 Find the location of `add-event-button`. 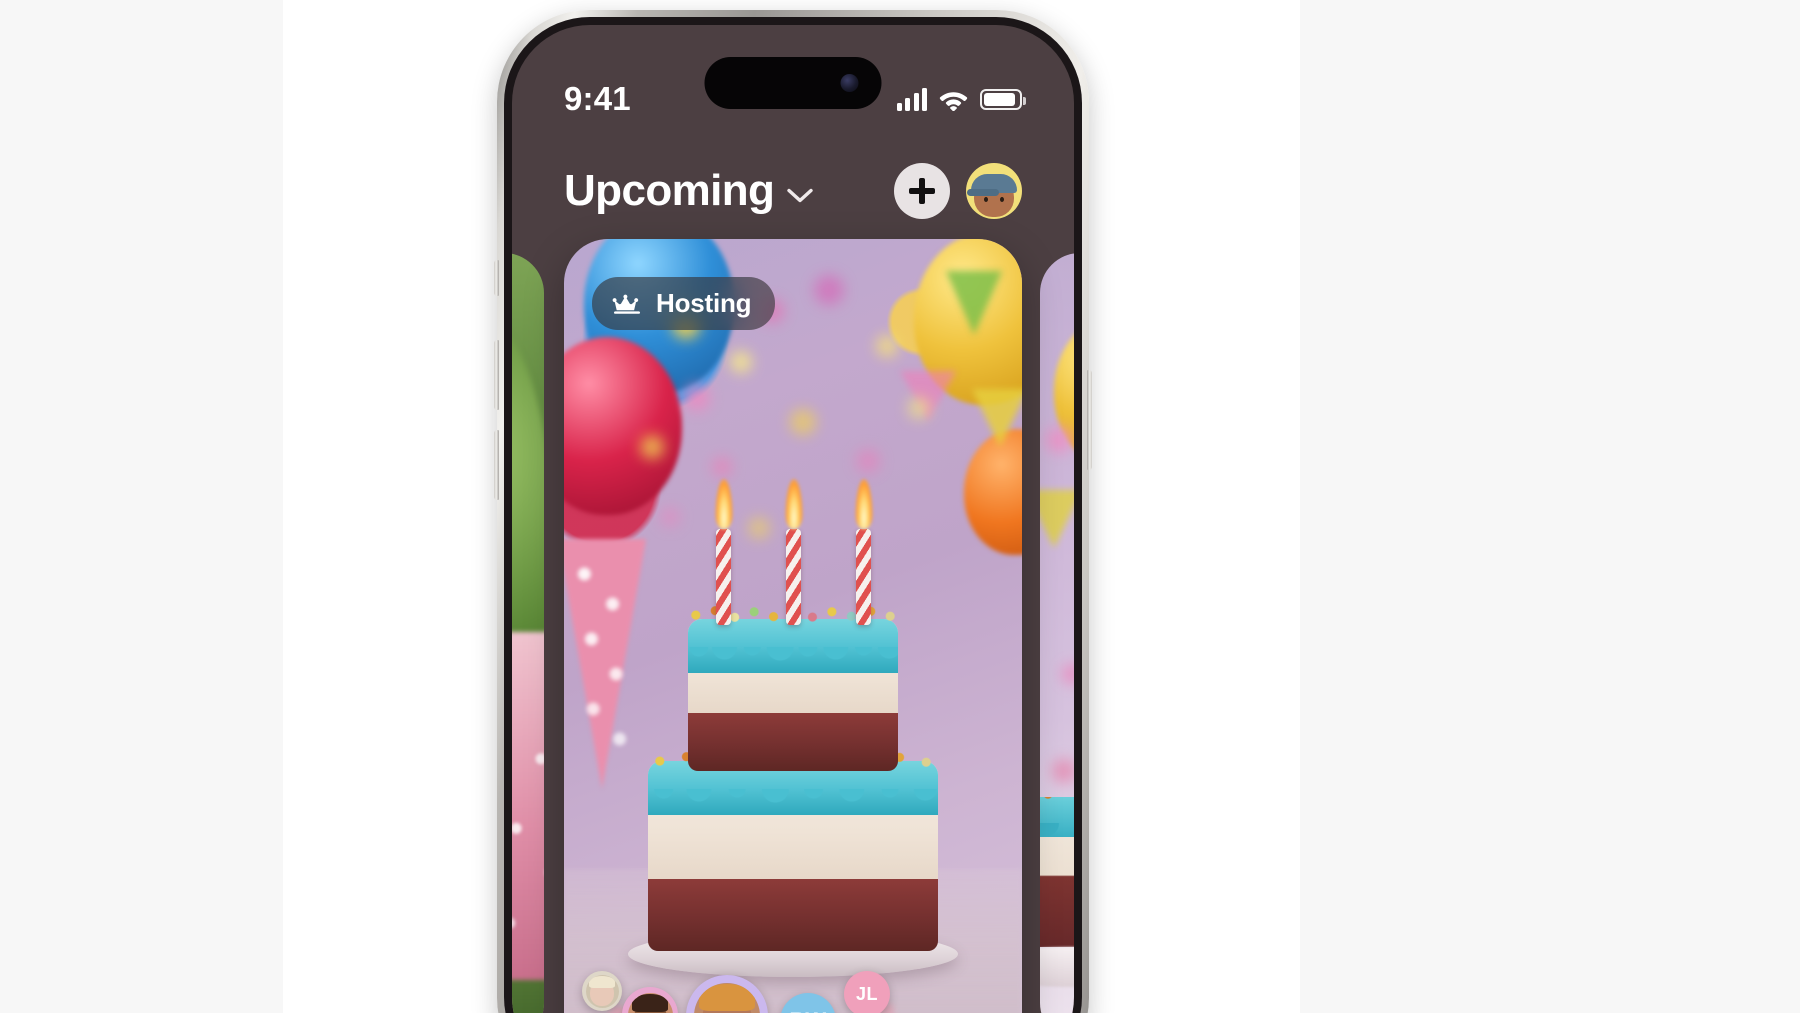

add-event-button is located at coordinates (922, 191).